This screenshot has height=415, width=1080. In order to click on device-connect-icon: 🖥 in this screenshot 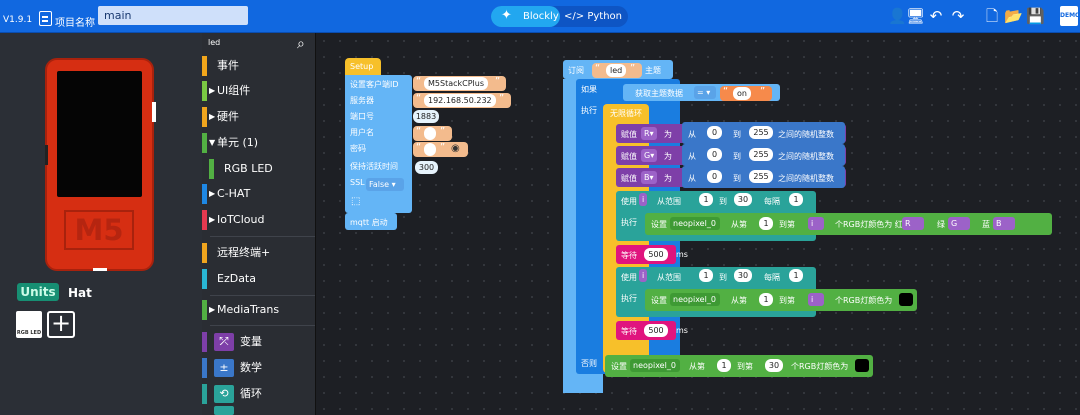, I will do `click(915, 16)`.